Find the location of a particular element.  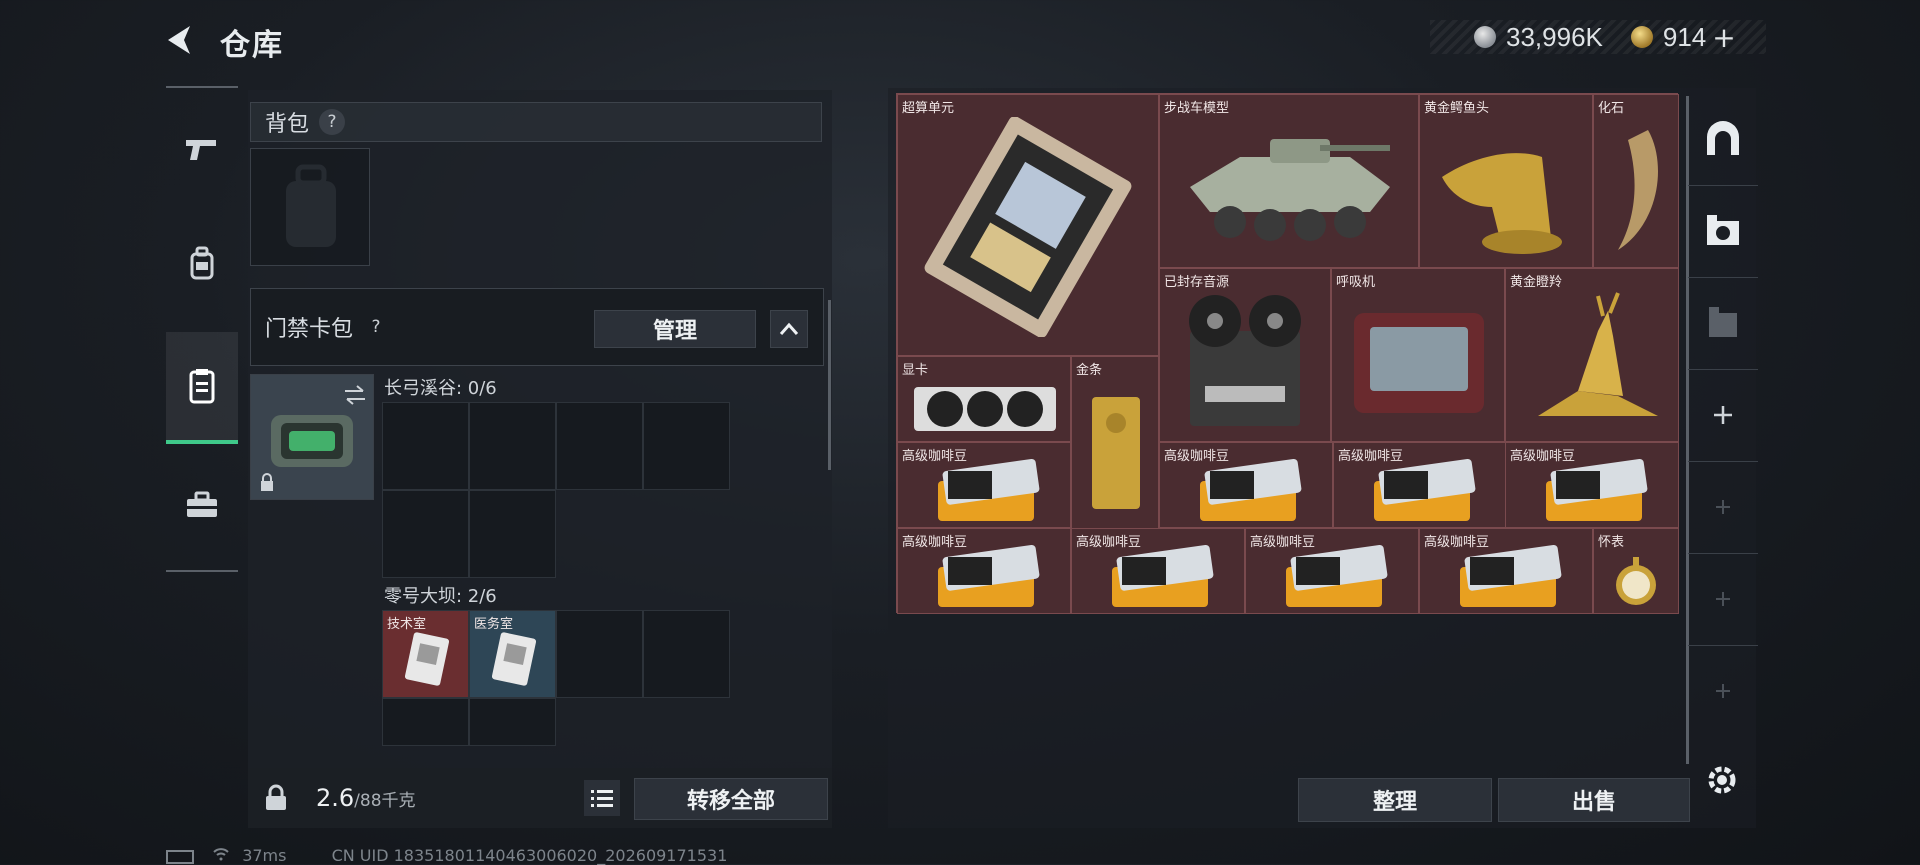

stash-item: 黄金瞪羚 is located at coordinates (1592, 355).